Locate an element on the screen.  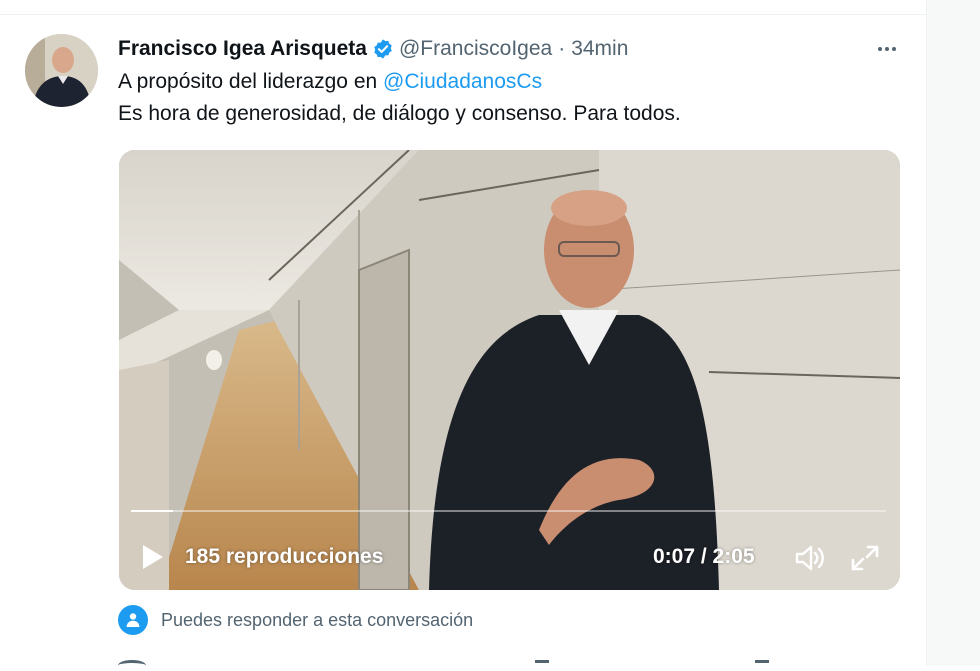
verified-badge-icon is located at coordinates (383, 49).